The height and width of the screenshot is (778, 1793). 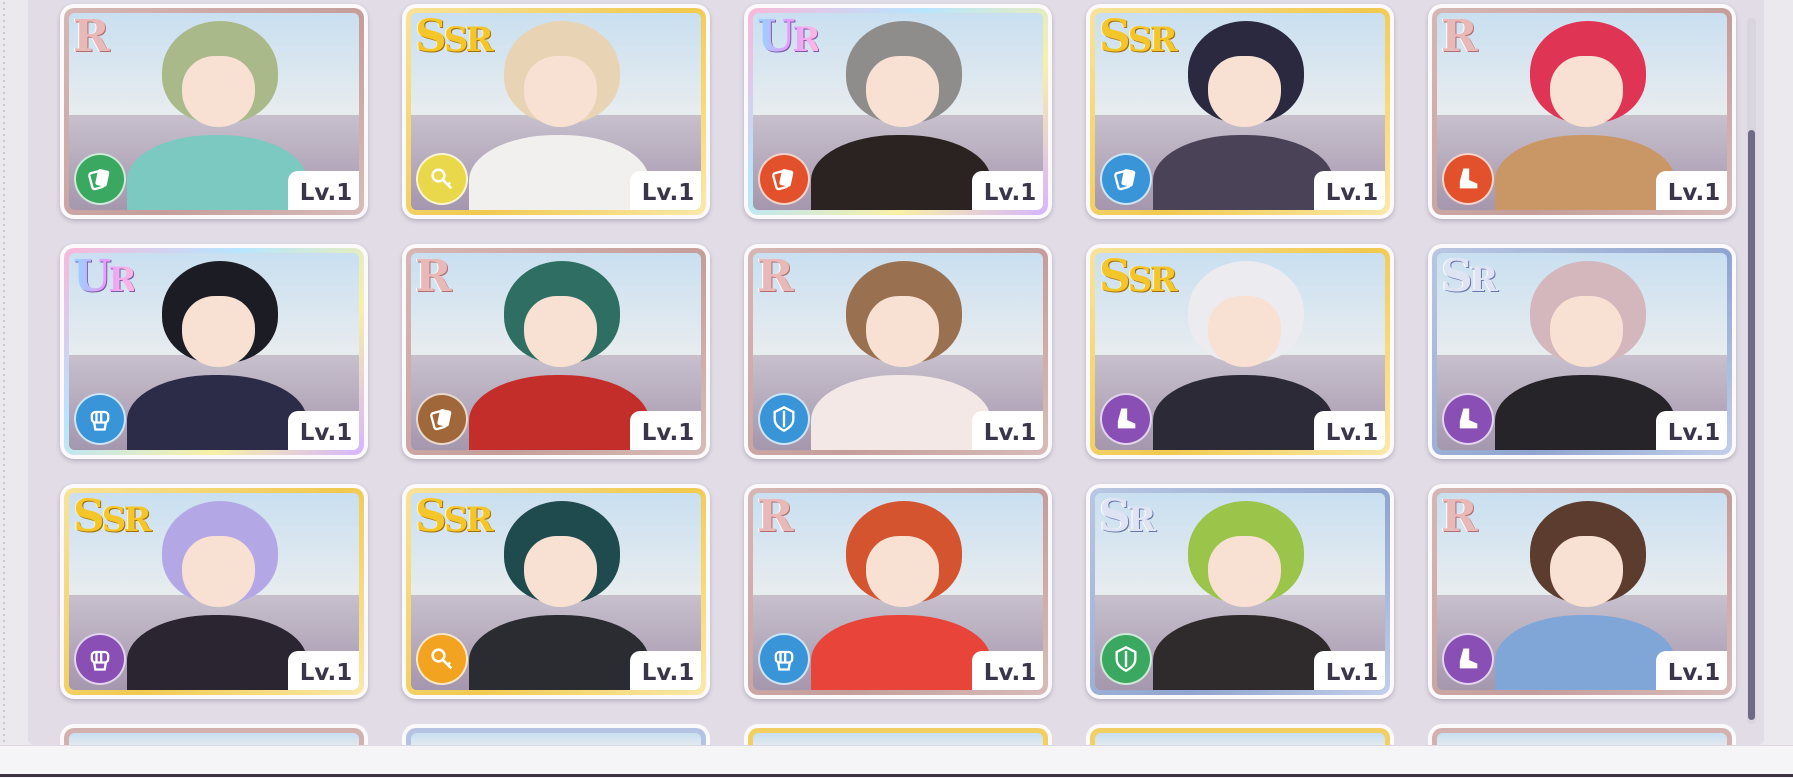 I want to click on scrollbar-thumb, so click(x=1751, y=425).